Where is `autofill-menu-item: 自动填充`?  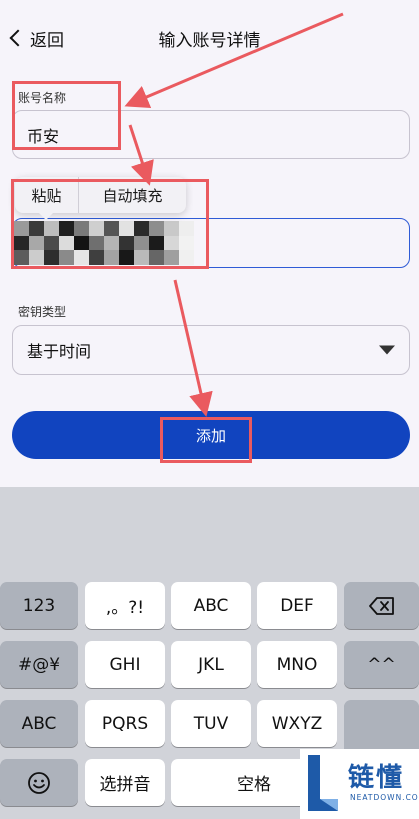
autofill-menu-item: 自动填充 is located at coordinates (132, 195).